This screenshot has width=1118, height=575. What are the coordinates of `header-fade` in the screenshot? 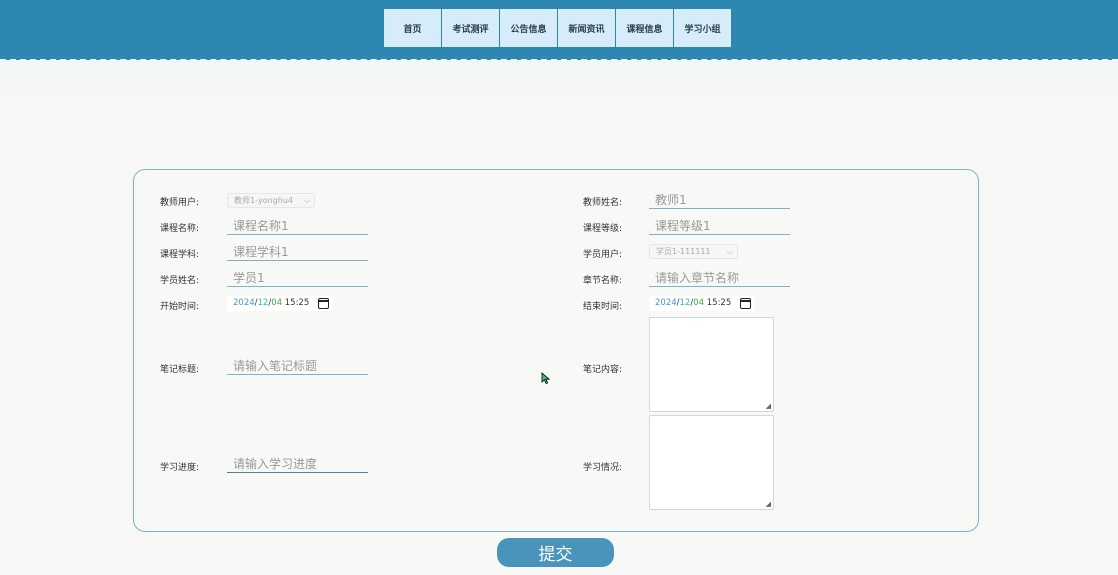 It's located at (559, 79).